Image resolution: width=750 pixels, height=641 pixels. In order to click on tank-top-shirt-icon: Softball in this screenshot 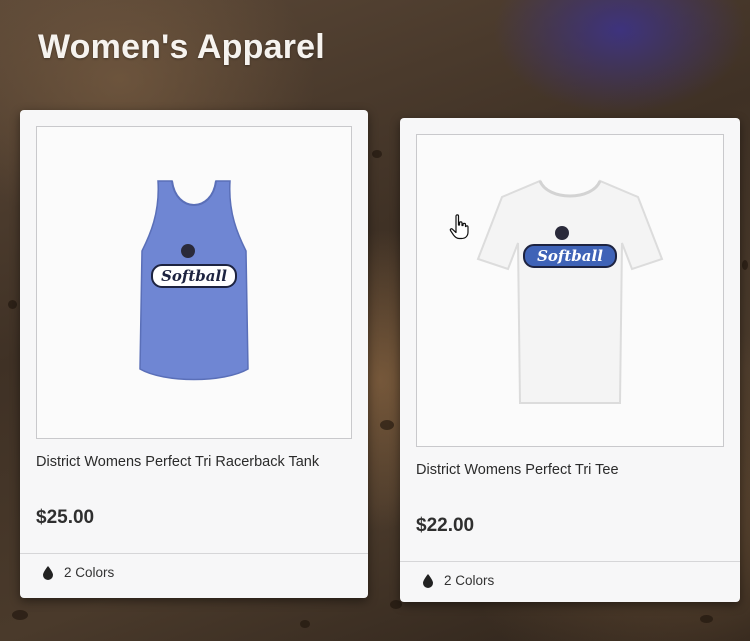, I will do `click(194, 279)`.